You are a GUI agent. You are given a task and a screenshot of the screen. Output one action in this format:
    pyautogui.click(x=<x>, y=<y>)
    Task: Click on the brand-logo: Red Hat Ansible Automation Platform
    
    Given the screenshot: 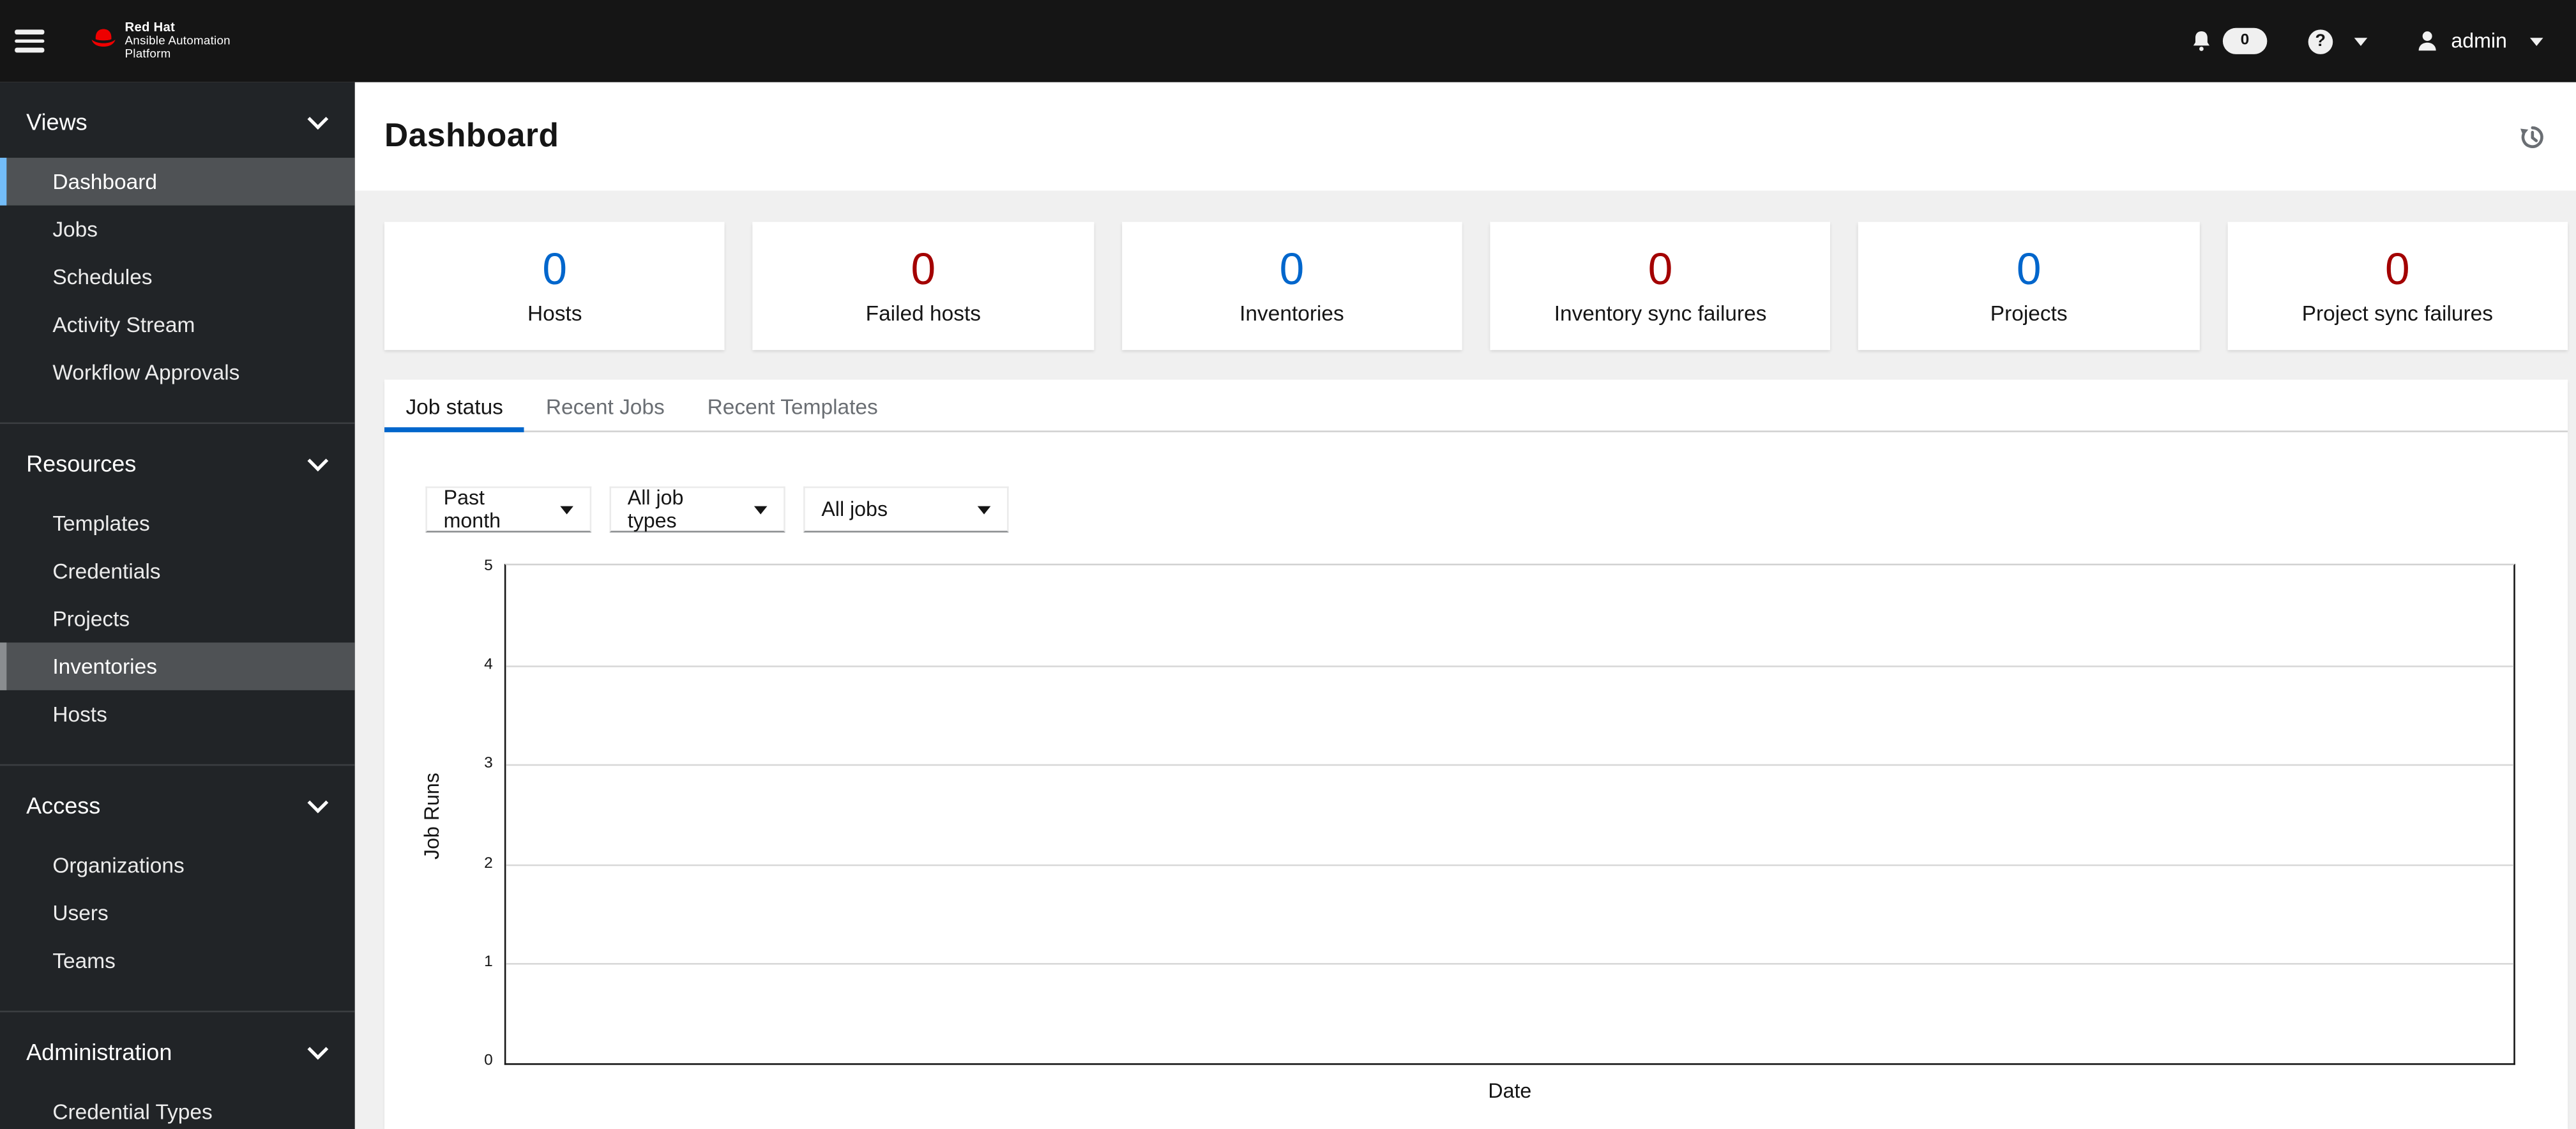 What is the action you would take?
    pyautogui.click(x=161, y=40)
    